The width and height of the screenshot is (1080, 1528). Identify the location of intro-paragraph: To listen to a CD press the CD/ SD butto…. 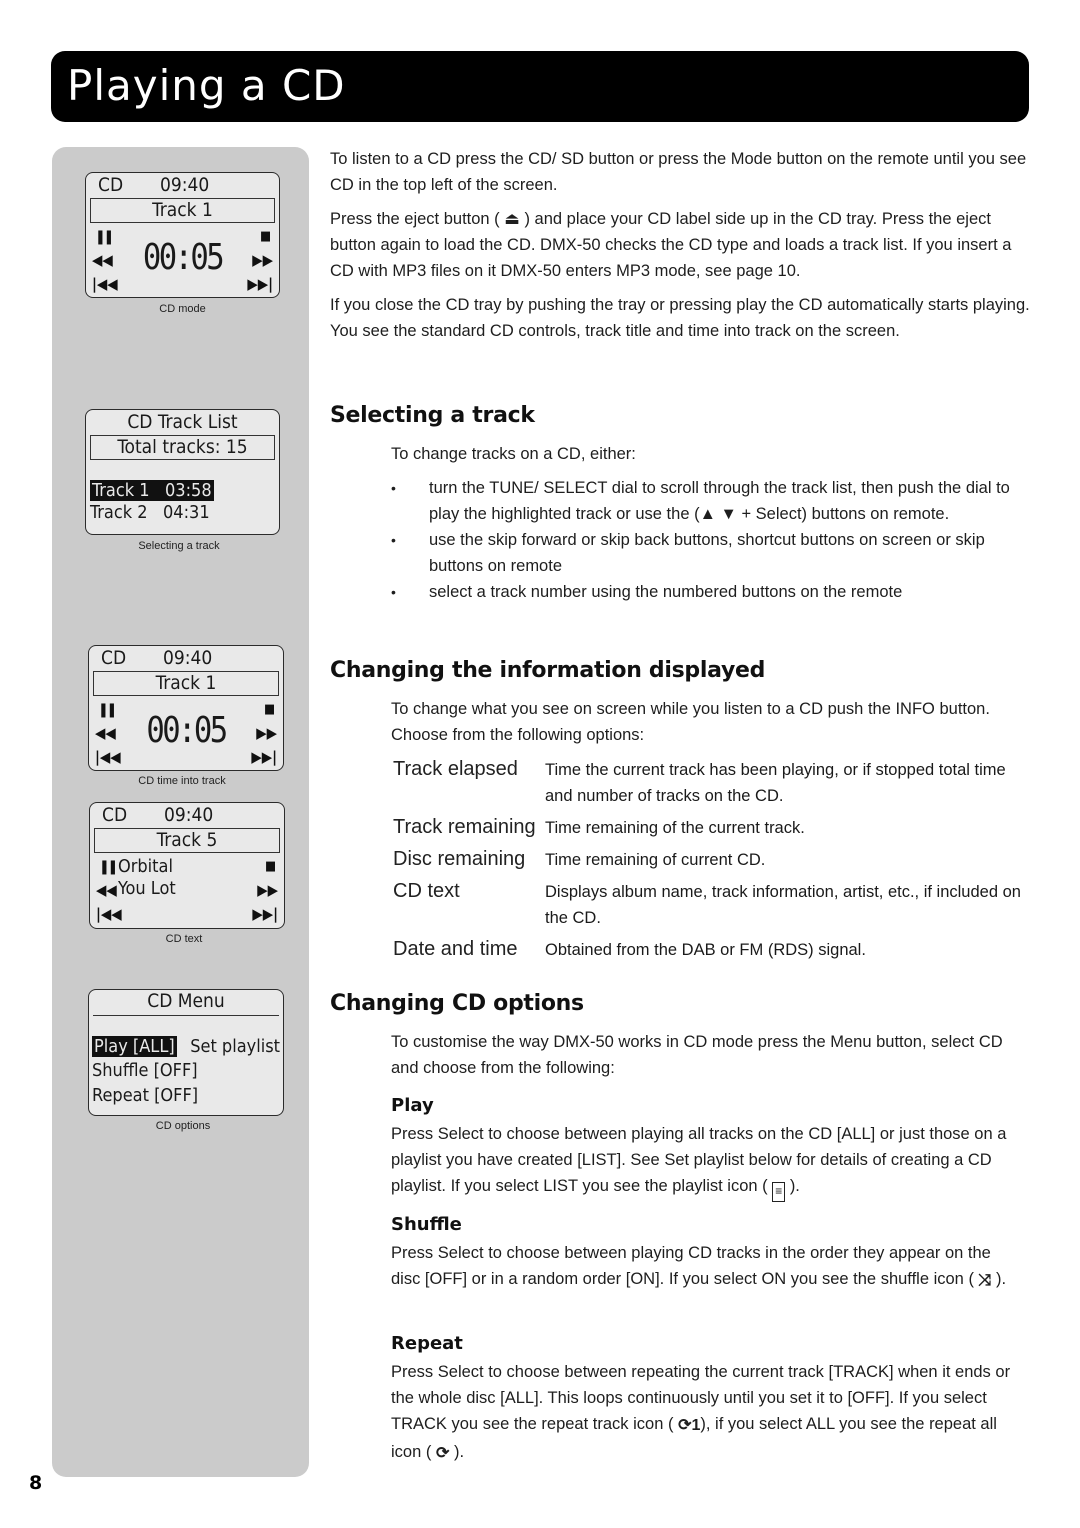
(678, 172).